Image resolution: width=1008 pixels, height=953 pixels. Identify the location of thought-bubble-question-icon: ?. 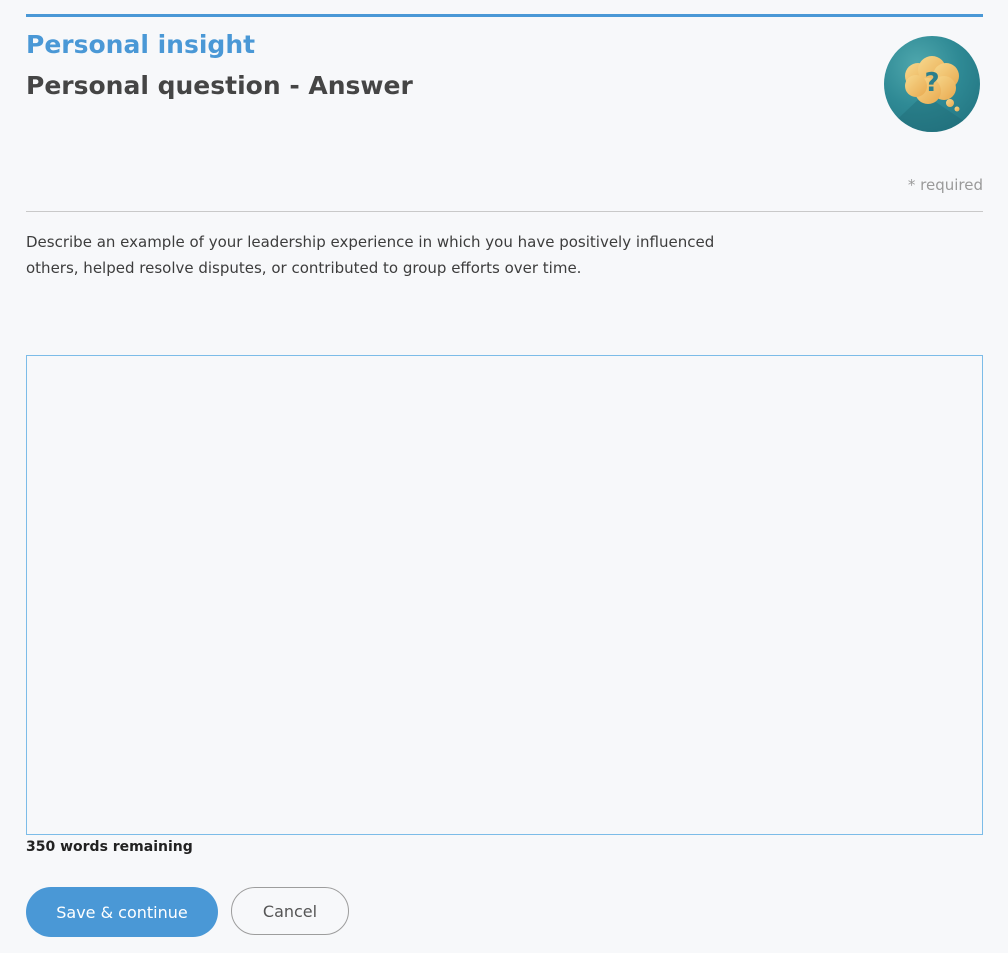
(932, 94).